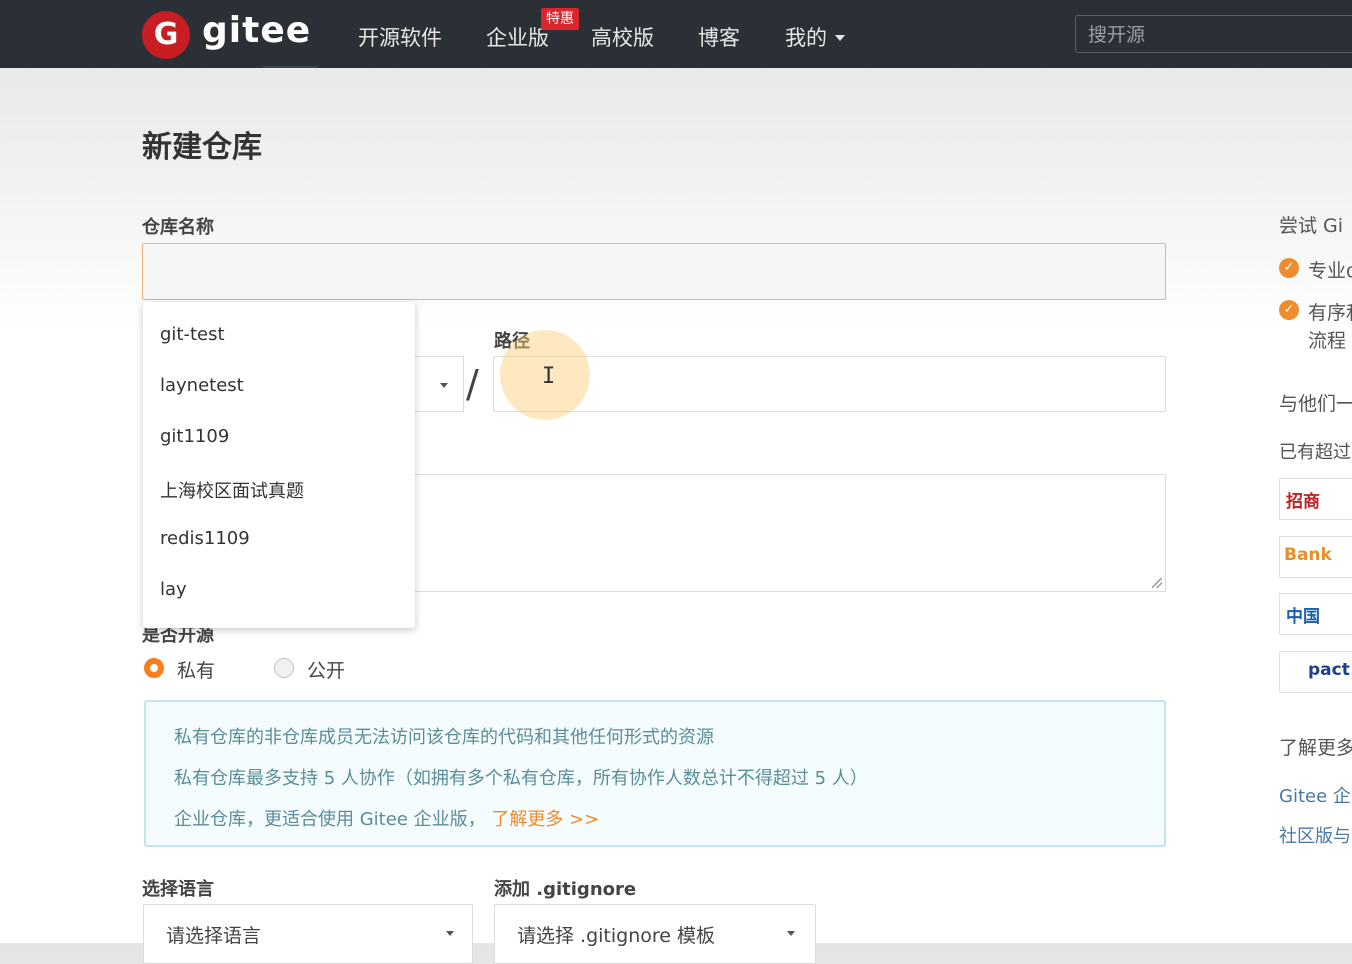 Image resolution: width=1352 pixels, height=964 pixels. I want to click on gitignore-select-value: 请选择 .gitignore 模板, so click(616, 936).